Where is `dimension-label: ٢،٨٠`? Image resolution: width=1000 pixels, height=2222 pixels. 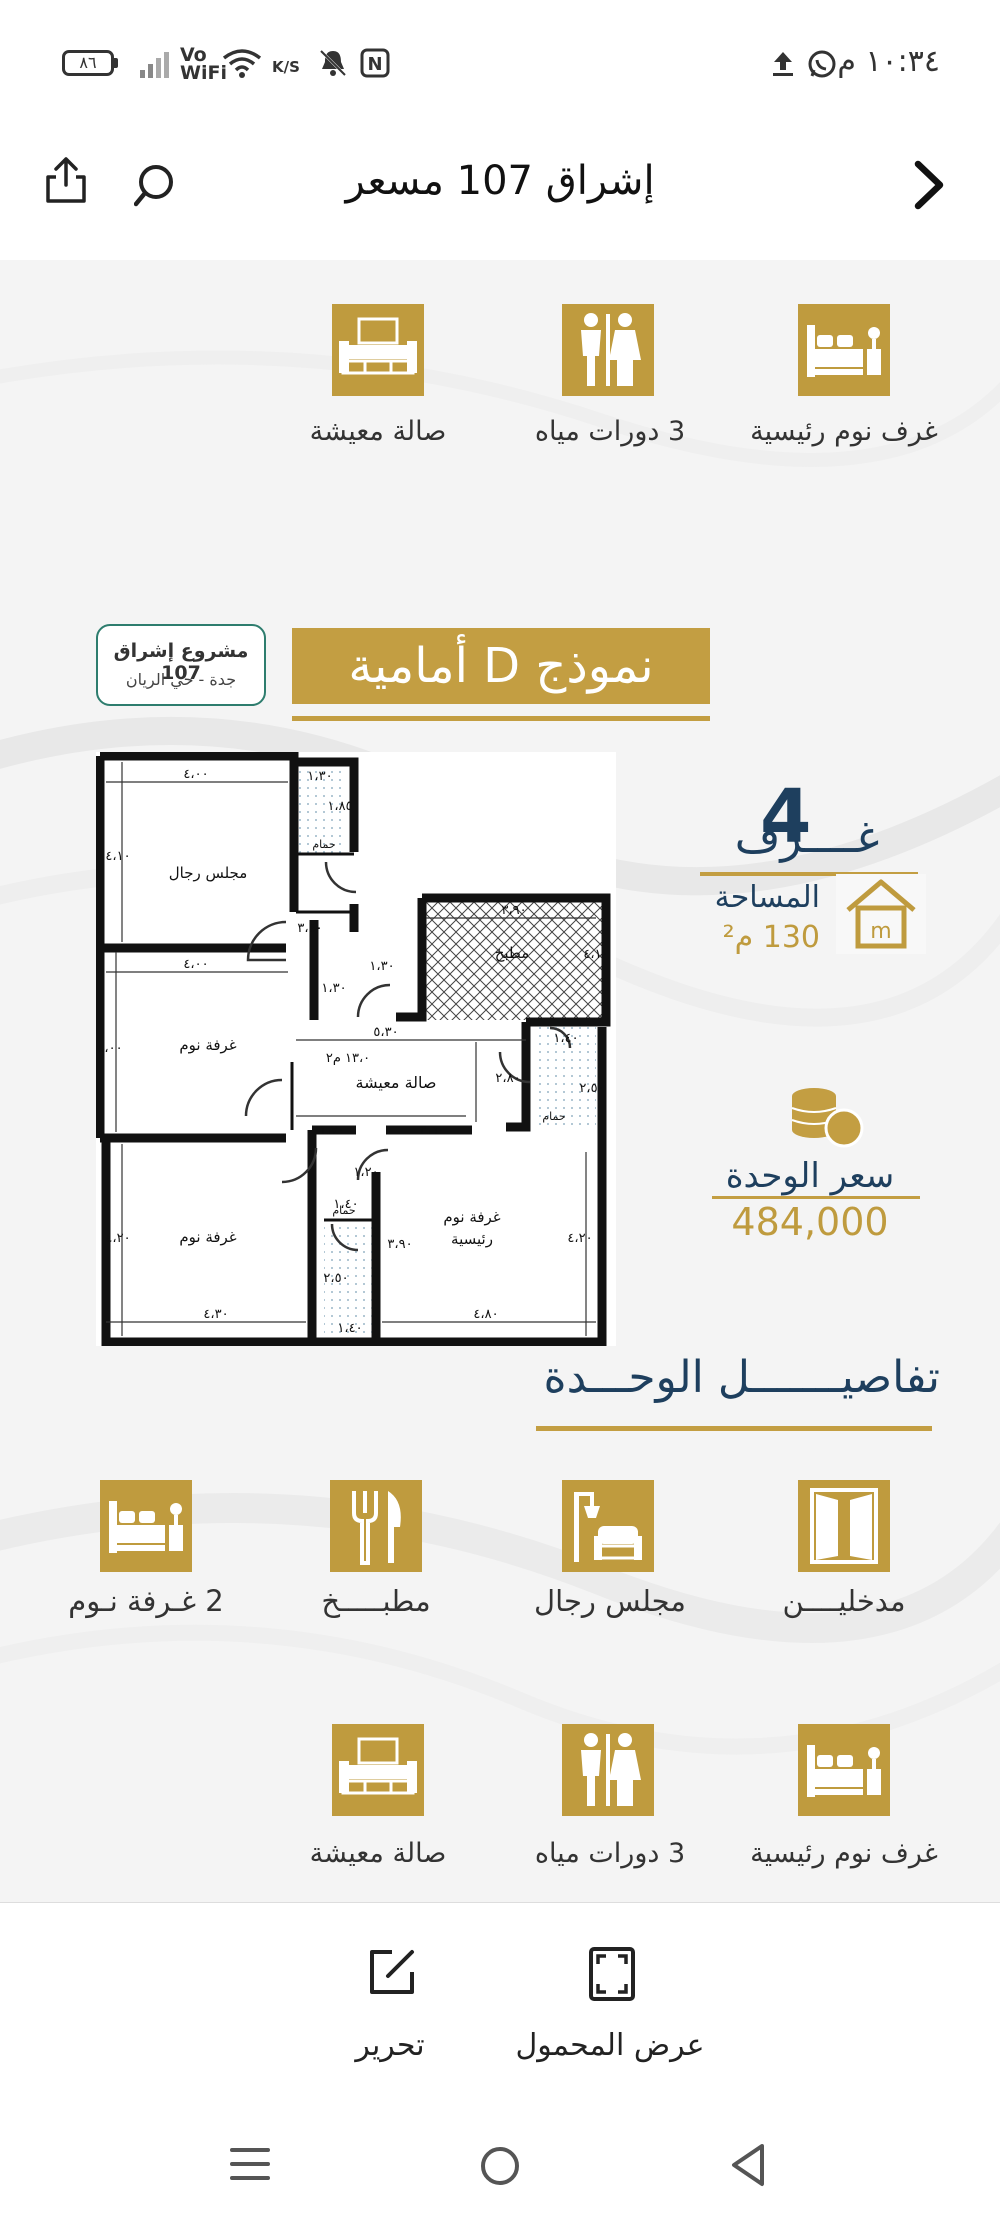 dimension-label: ٢،٨٠ is located at coordinates (507, 1078).